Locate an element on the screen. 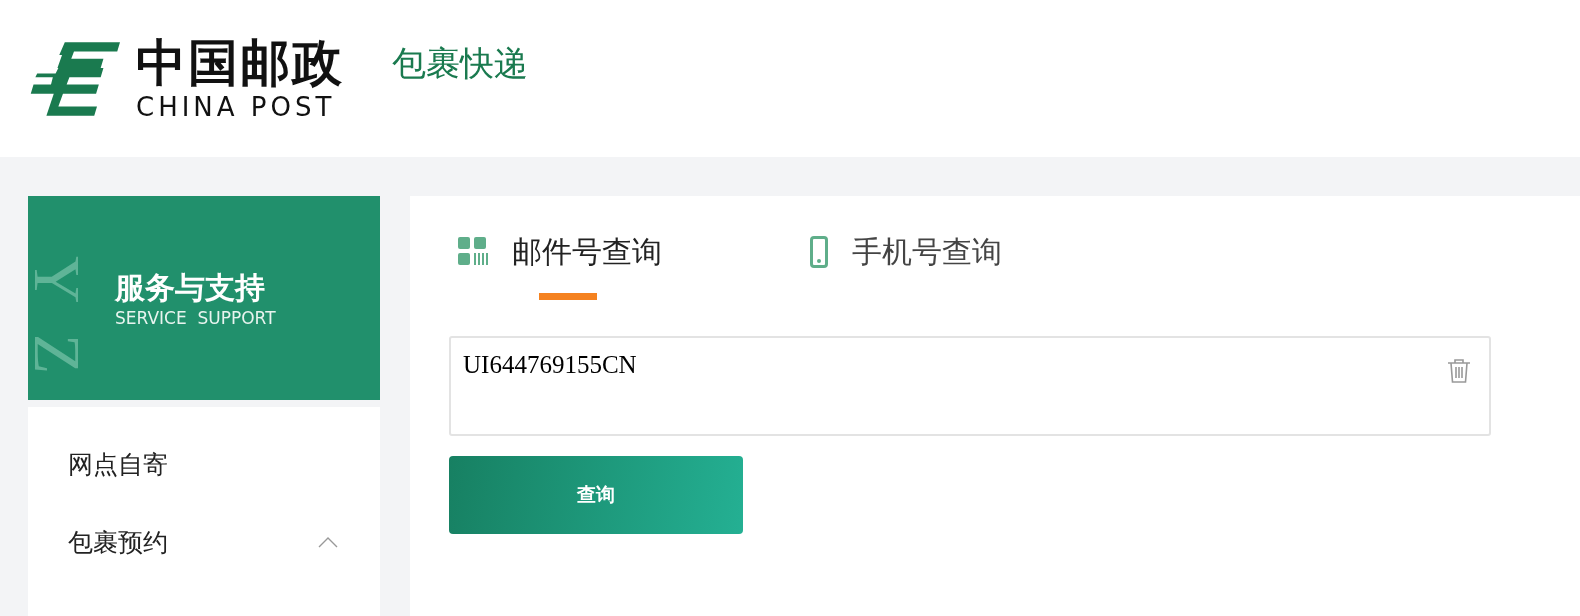 The image size is (1580, 616). logo-icon is located at coordinates (74, 78).